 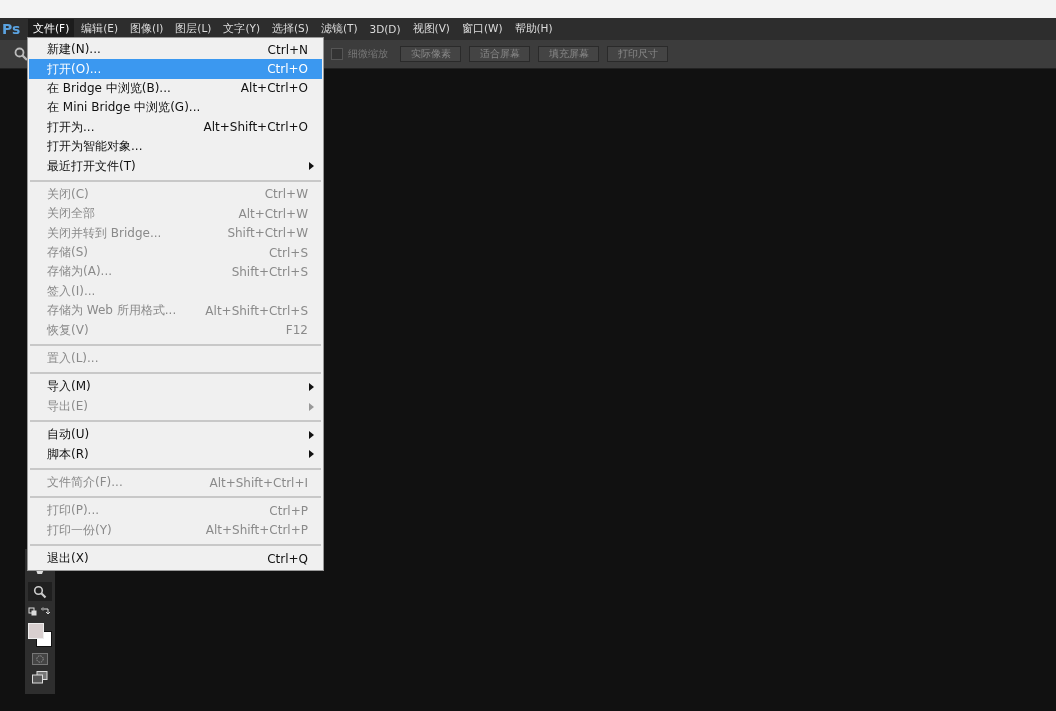 I want to click on menu-bar-item: 帮助(H), so click(x=533, y=29).